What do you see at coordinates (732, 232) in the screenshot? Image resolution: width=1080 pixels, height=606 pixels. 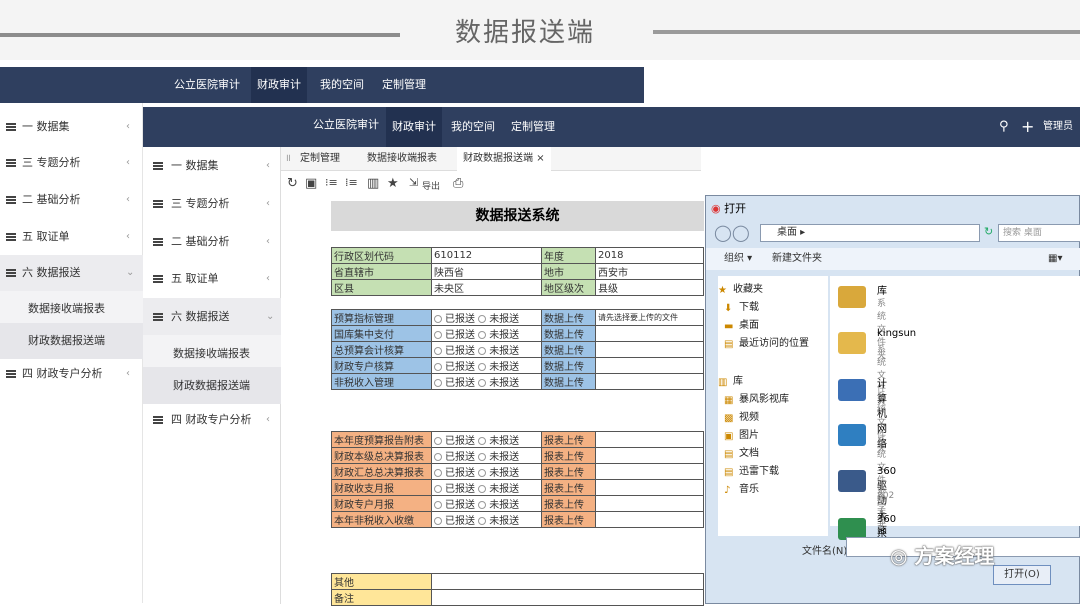 I see `back-forward-icon: ◯◯` at bounding box center [732, 232].